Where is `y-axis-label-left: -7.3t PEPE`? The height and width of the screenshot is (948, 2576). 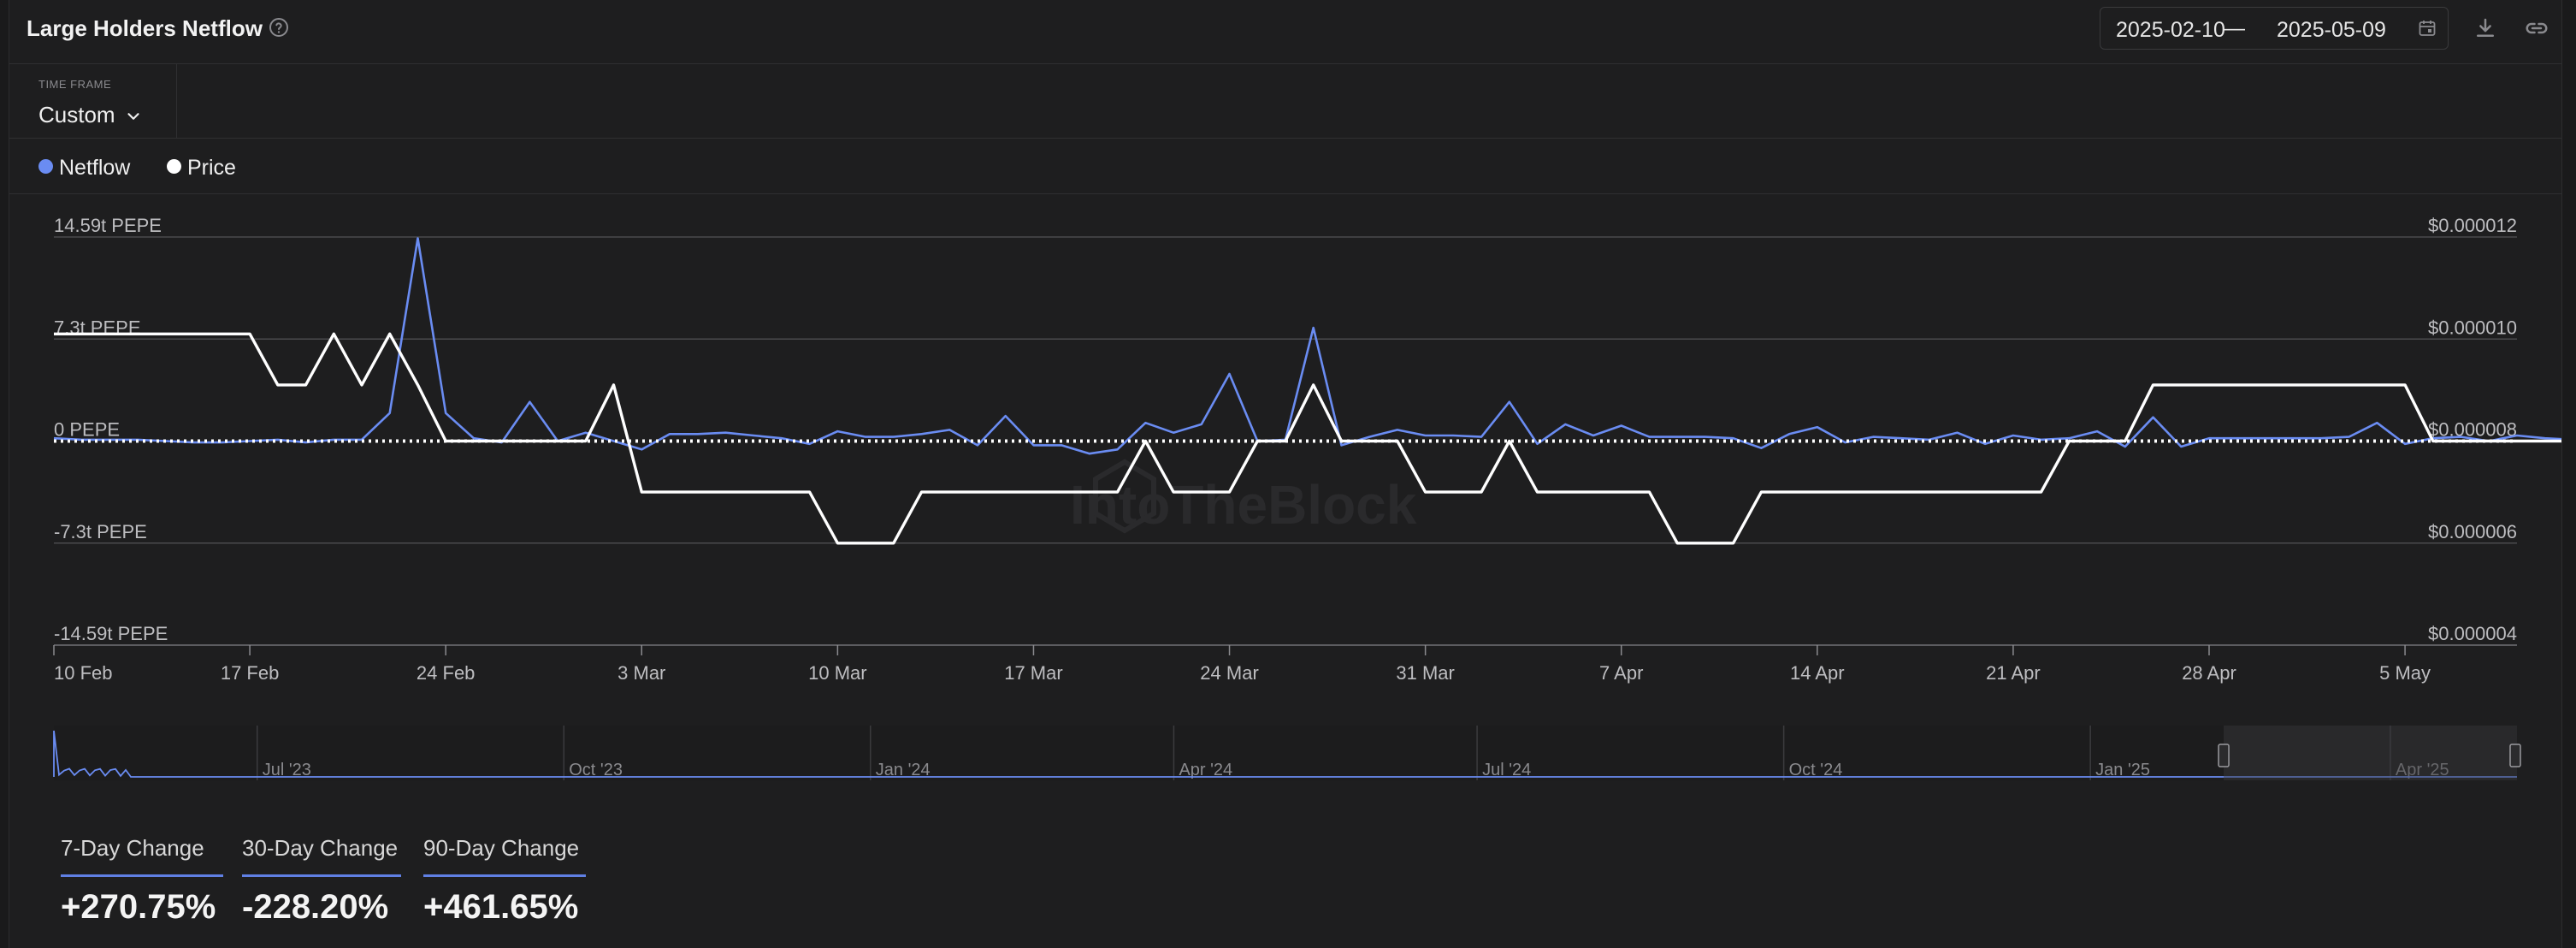 y-axis-label-left: -7.3t PEPE is located at coordinates (100, 531).